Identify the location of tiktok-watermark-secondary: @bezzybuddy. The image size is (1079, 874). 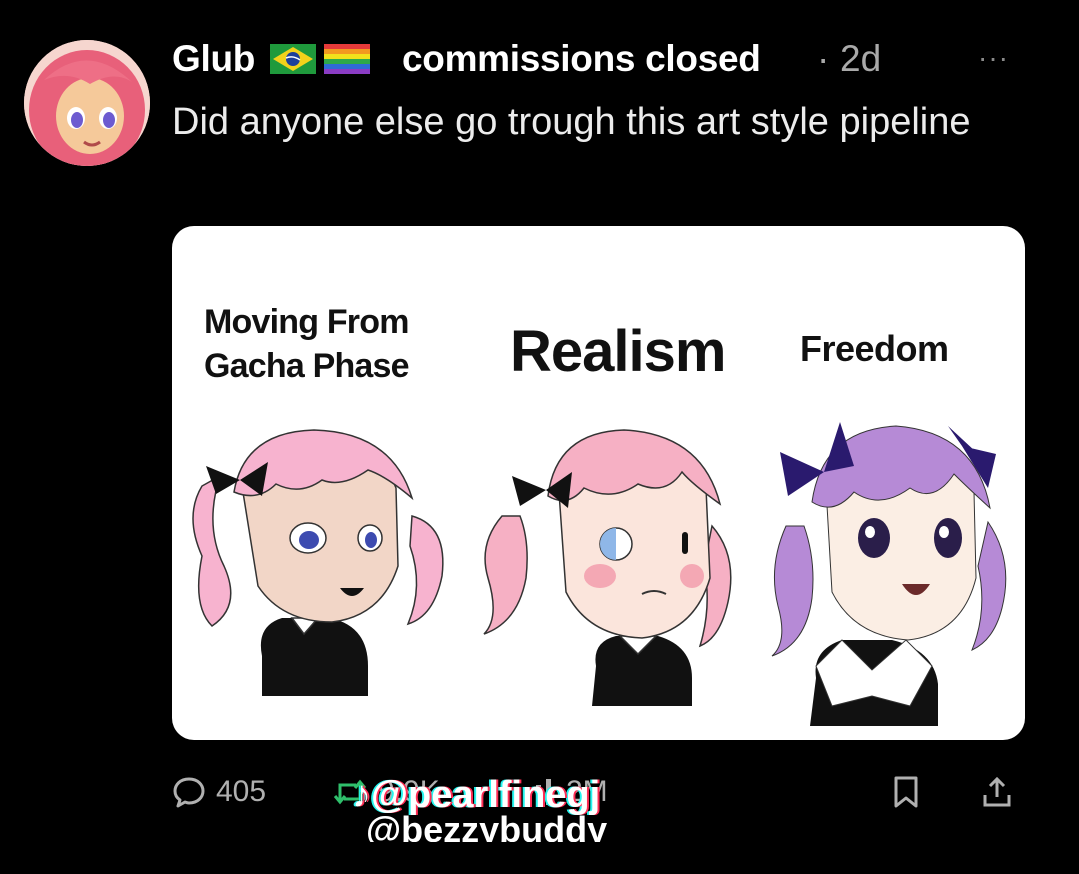
(596, 827).